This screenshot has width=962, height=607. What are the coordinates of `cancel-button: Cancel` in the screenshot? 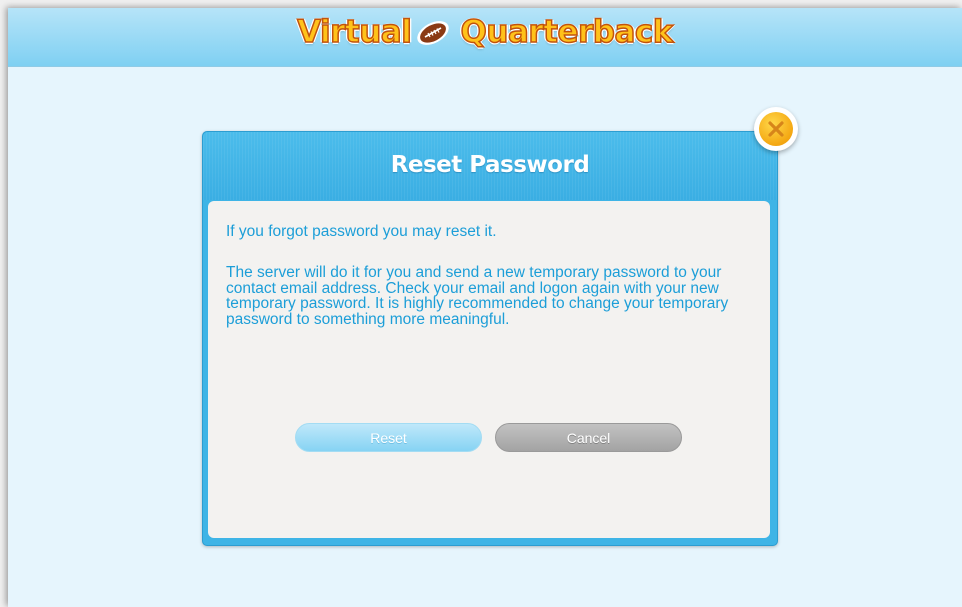 It's located at (588, 437).